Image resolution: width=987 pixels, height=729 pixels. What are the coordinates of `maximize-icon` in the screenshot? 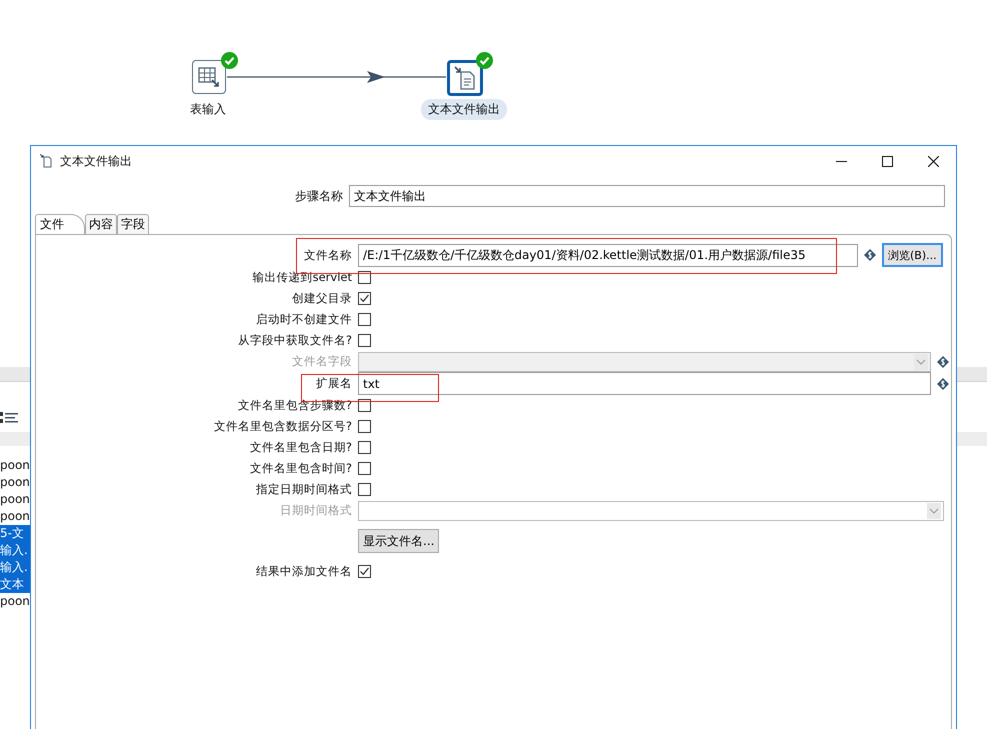 It's located at (887, 161).